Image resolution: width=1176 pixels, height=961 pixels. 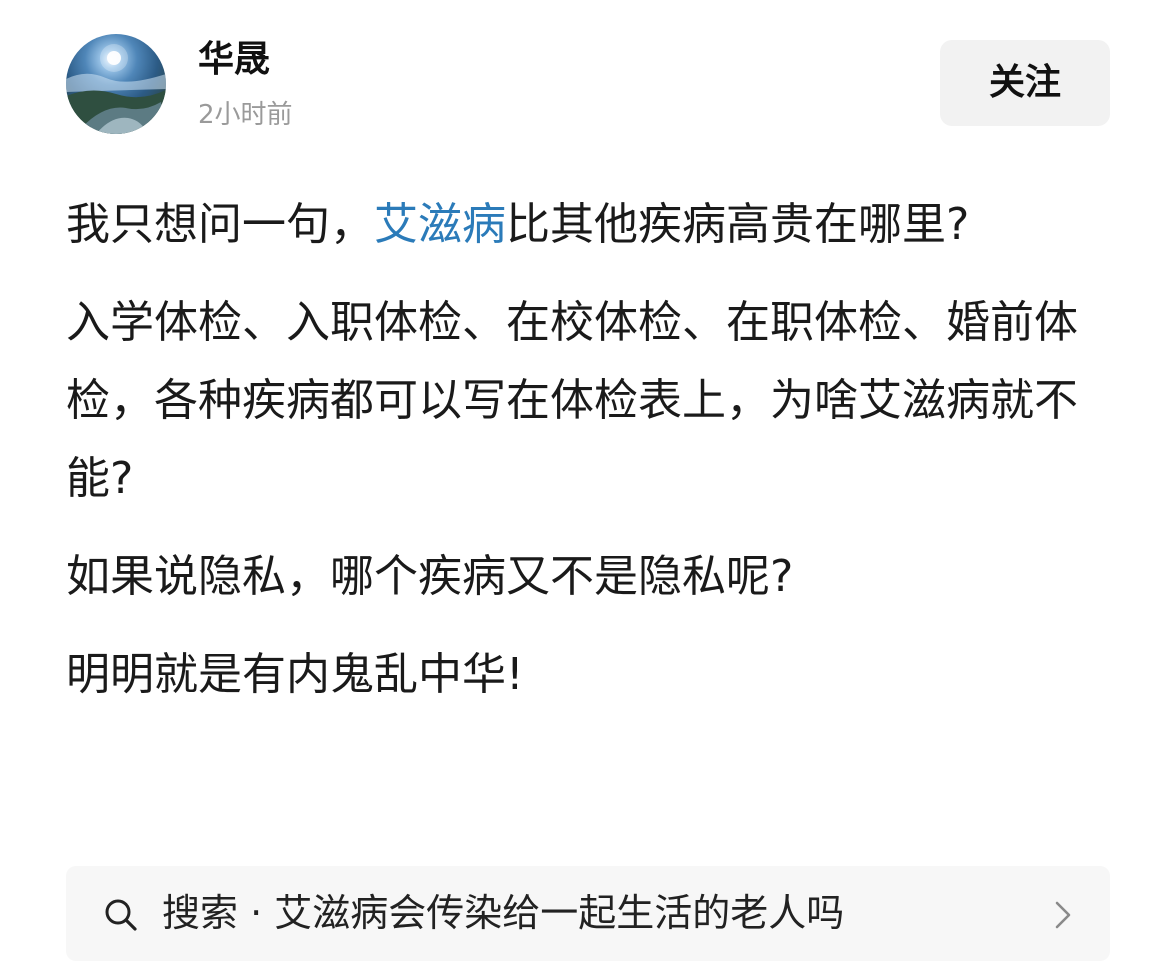 What do you see at coordinates (220, 224) in the screenshot?
I see `paragraph-text: 我只想问一句，` at bounding box center [220, 224].